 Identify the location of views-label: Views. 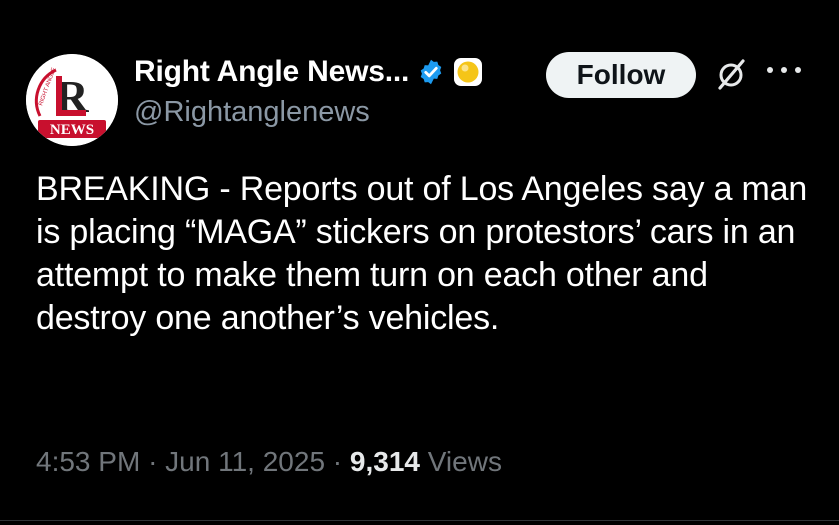
(464, 461).